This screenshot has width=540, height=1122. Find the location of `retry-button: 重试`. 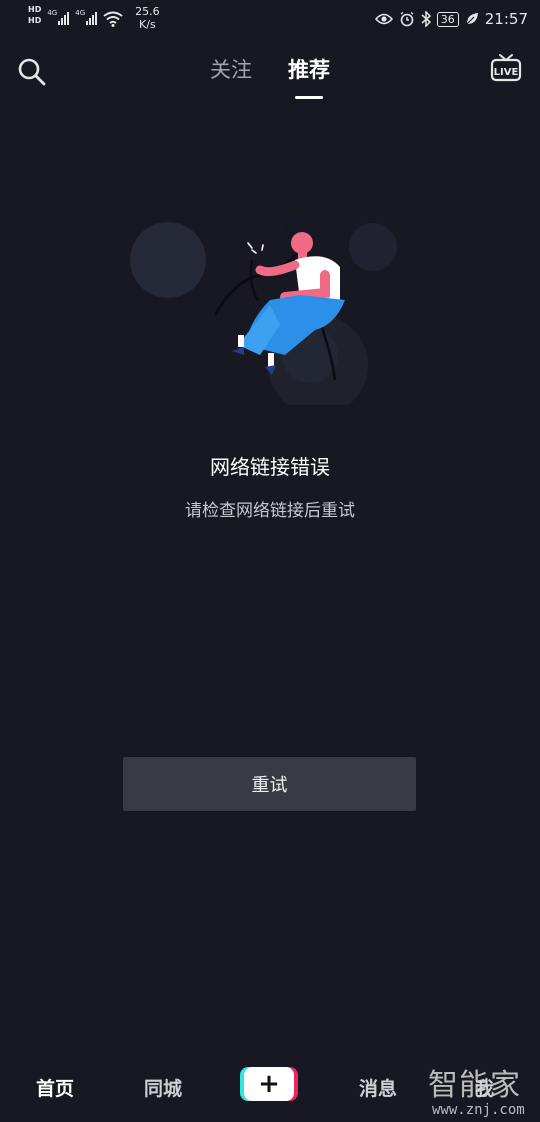

retry-button: 重试 is located at coordinates (269, 784).